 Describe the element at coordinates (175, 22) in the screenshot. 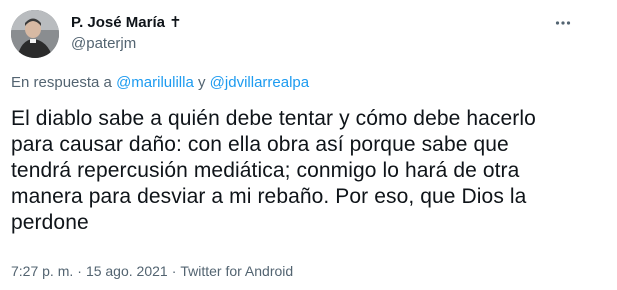

I see `cross-badge-icon: ✝` at that location.